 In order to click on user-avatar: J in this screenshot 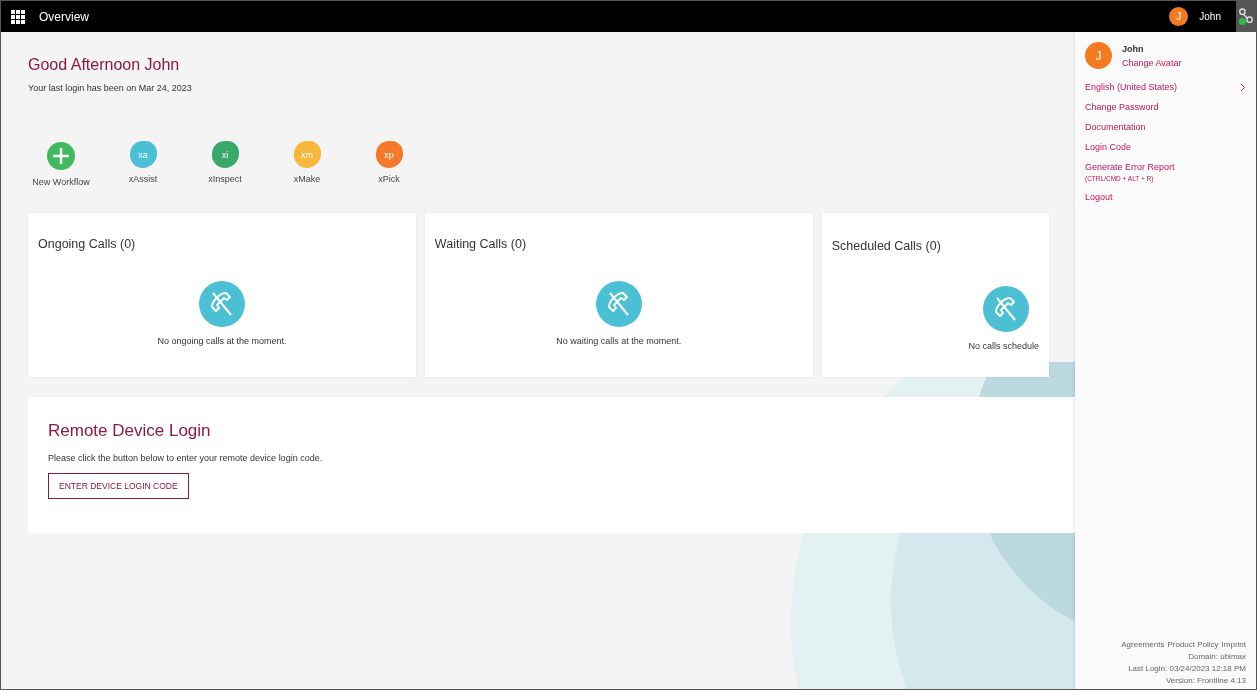, I will do `click(1098, 55)`.